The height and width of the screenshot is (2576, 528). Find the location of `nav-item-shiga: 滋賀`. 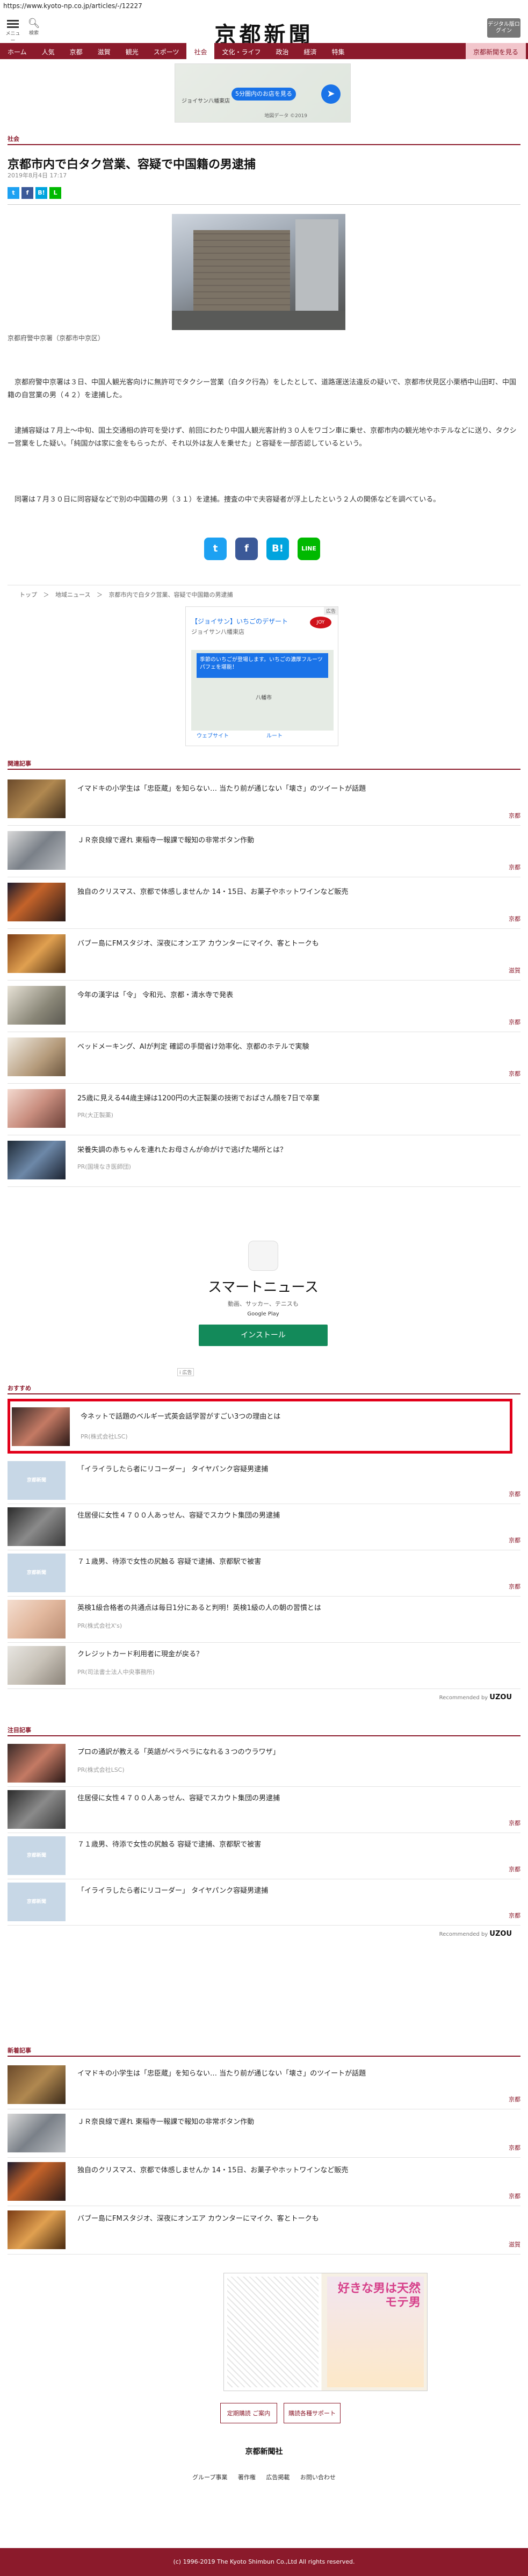

nav-item-shiga: 滋賀 is located at coordinates (104, 51).